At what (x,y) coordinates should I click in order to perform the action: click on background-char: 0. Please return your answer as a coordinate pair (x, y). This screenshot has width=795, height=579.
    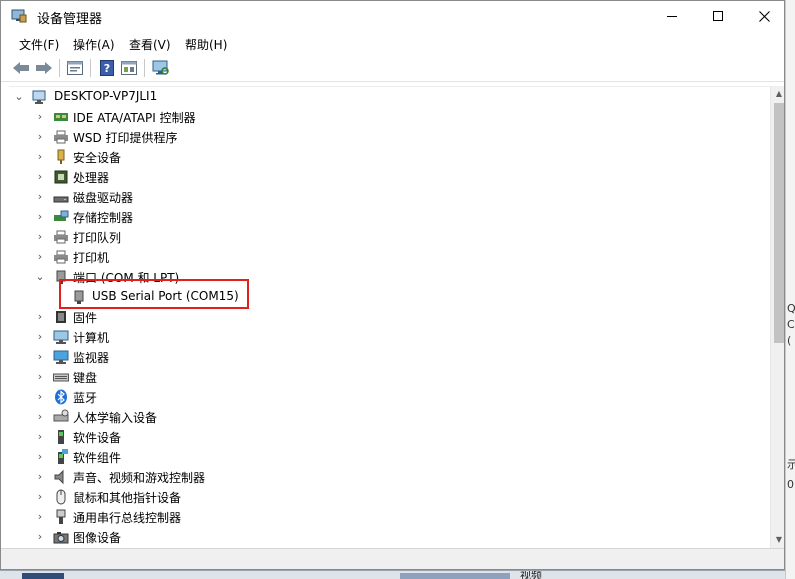
    Looking at the image, I should click on (790, 484).